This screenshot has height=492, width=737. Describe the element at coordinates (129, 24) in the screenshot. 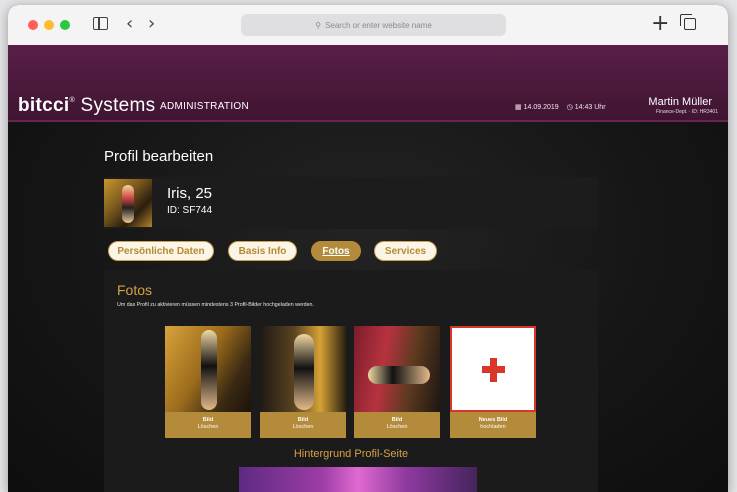

I see `chevron-left-icon: ‹` at that location.